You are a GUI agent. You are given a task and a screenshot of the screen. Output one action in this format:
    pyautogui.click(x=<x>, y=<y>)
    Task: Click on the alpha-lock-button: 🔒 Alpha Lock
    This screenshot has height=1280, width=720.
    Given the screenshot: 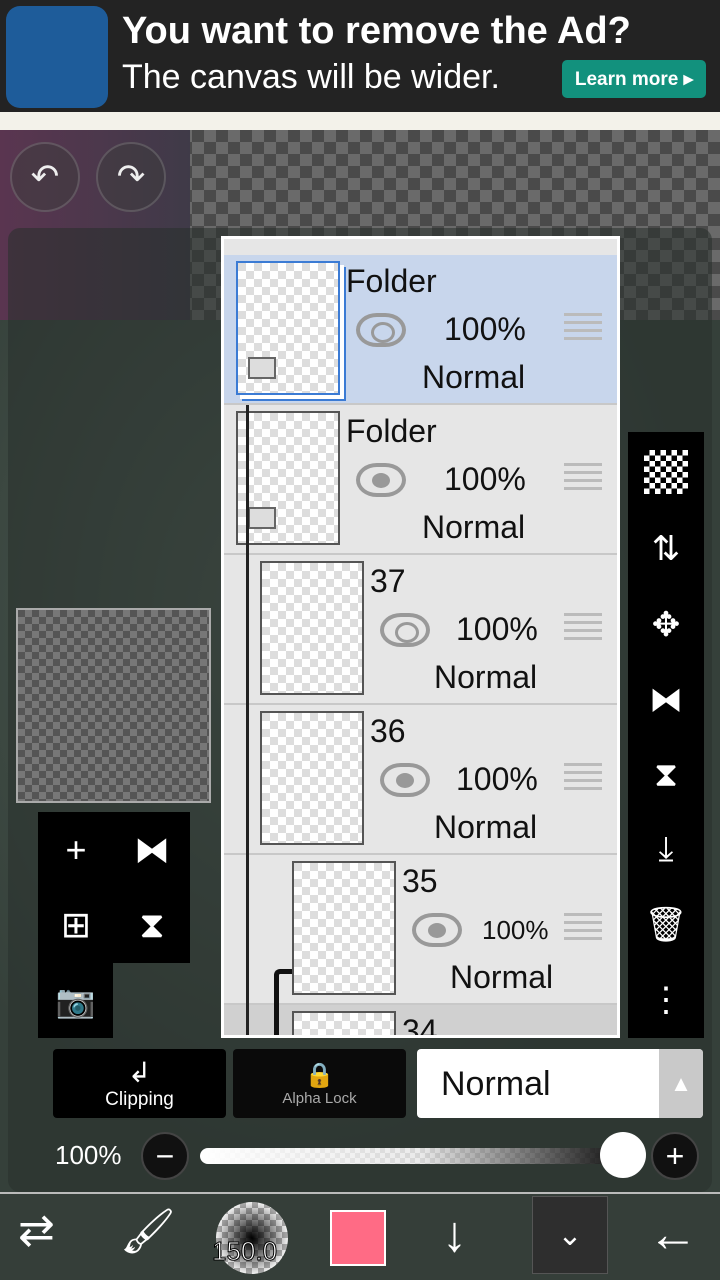 What is the action you would take?
    pyautogui.click(x=319, y=1083)
    